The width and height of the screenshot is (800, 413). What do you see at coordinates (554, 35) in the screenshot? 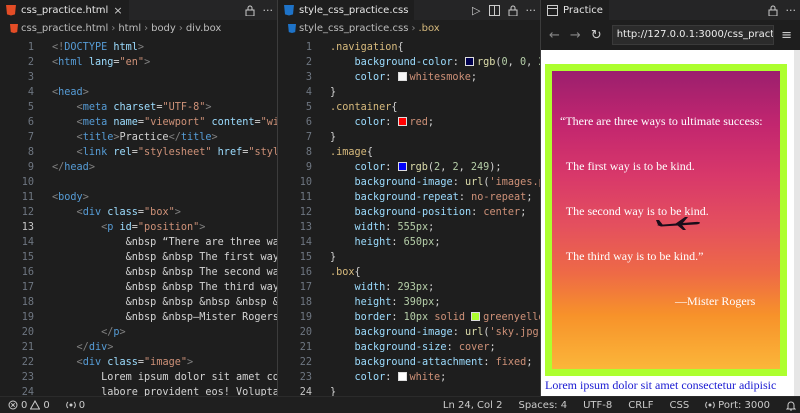
I see `back-arrow-icon: ←` at bounding box center [554, 35].